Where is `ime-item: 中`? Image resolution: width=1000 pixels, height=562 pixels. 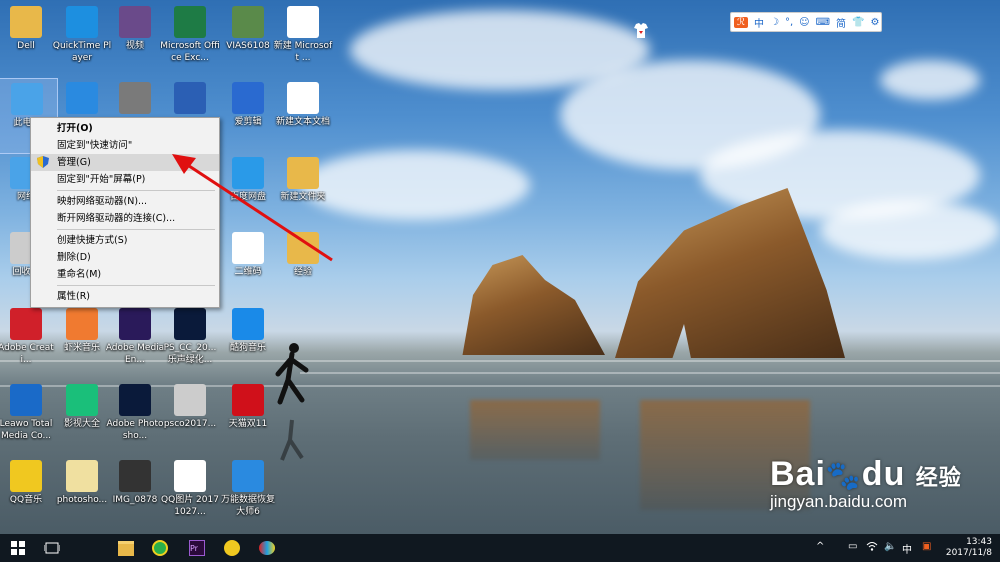 ime-item: 中 is located at coordinates (759, 22).